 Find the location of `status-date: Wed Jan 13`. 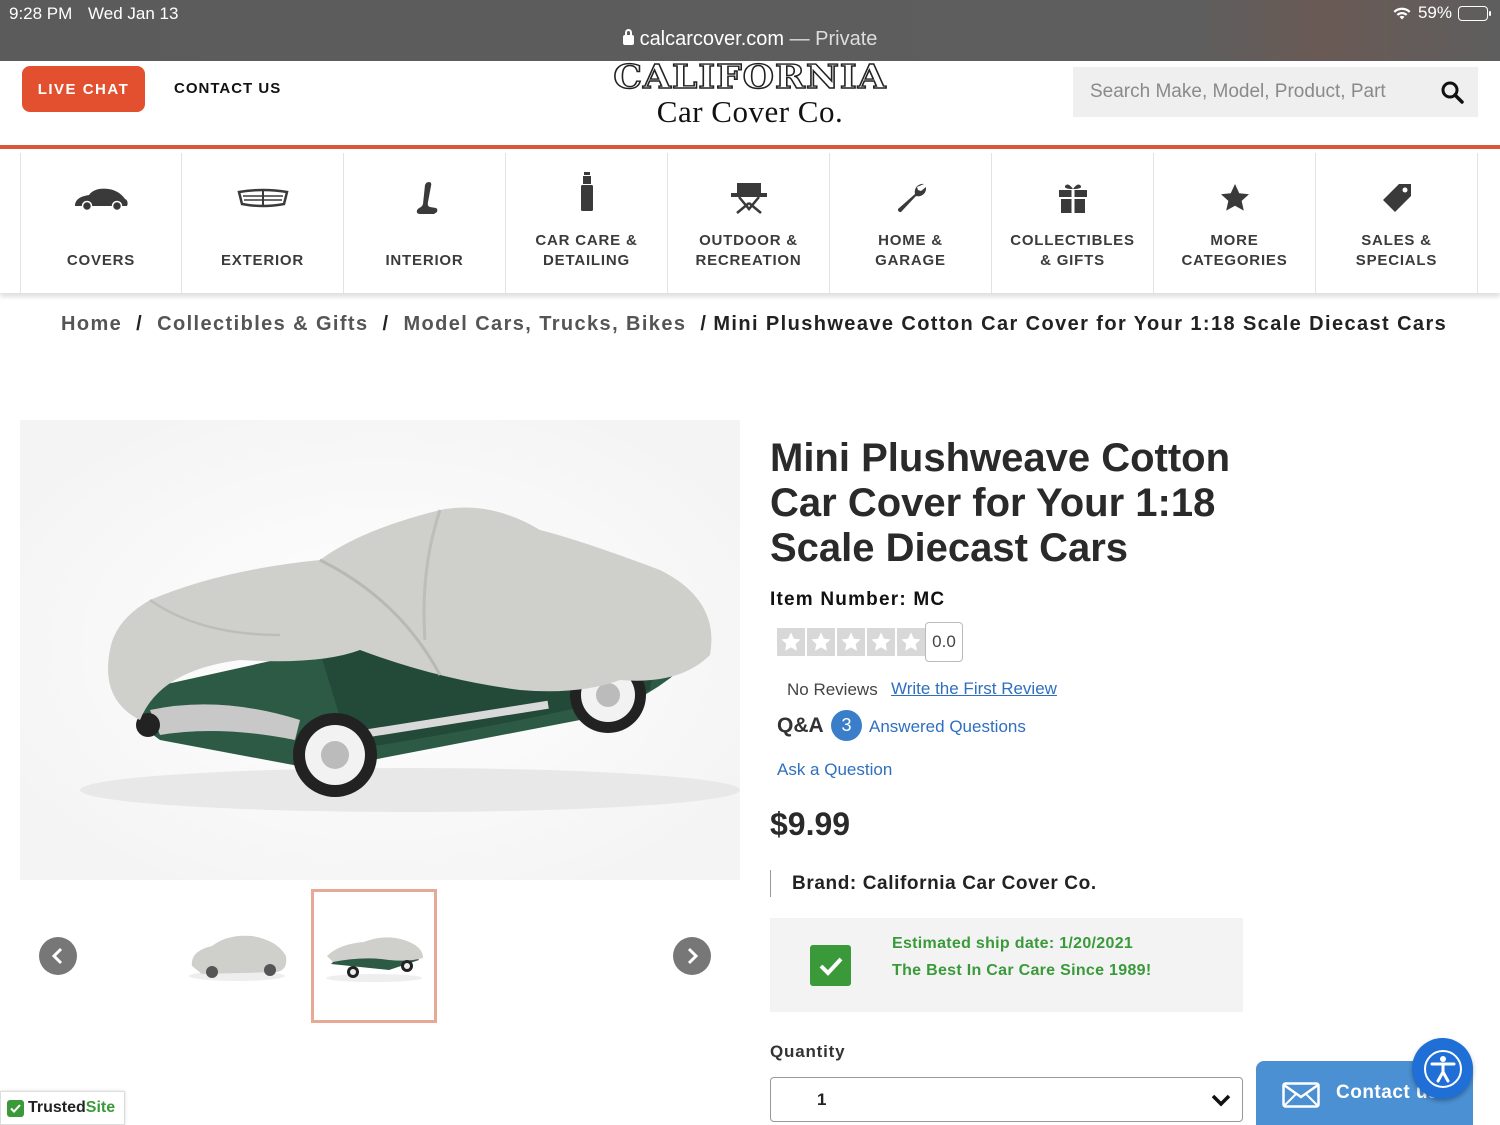

status-date: Wed Jan 13 is located at coordinates (133, 13).